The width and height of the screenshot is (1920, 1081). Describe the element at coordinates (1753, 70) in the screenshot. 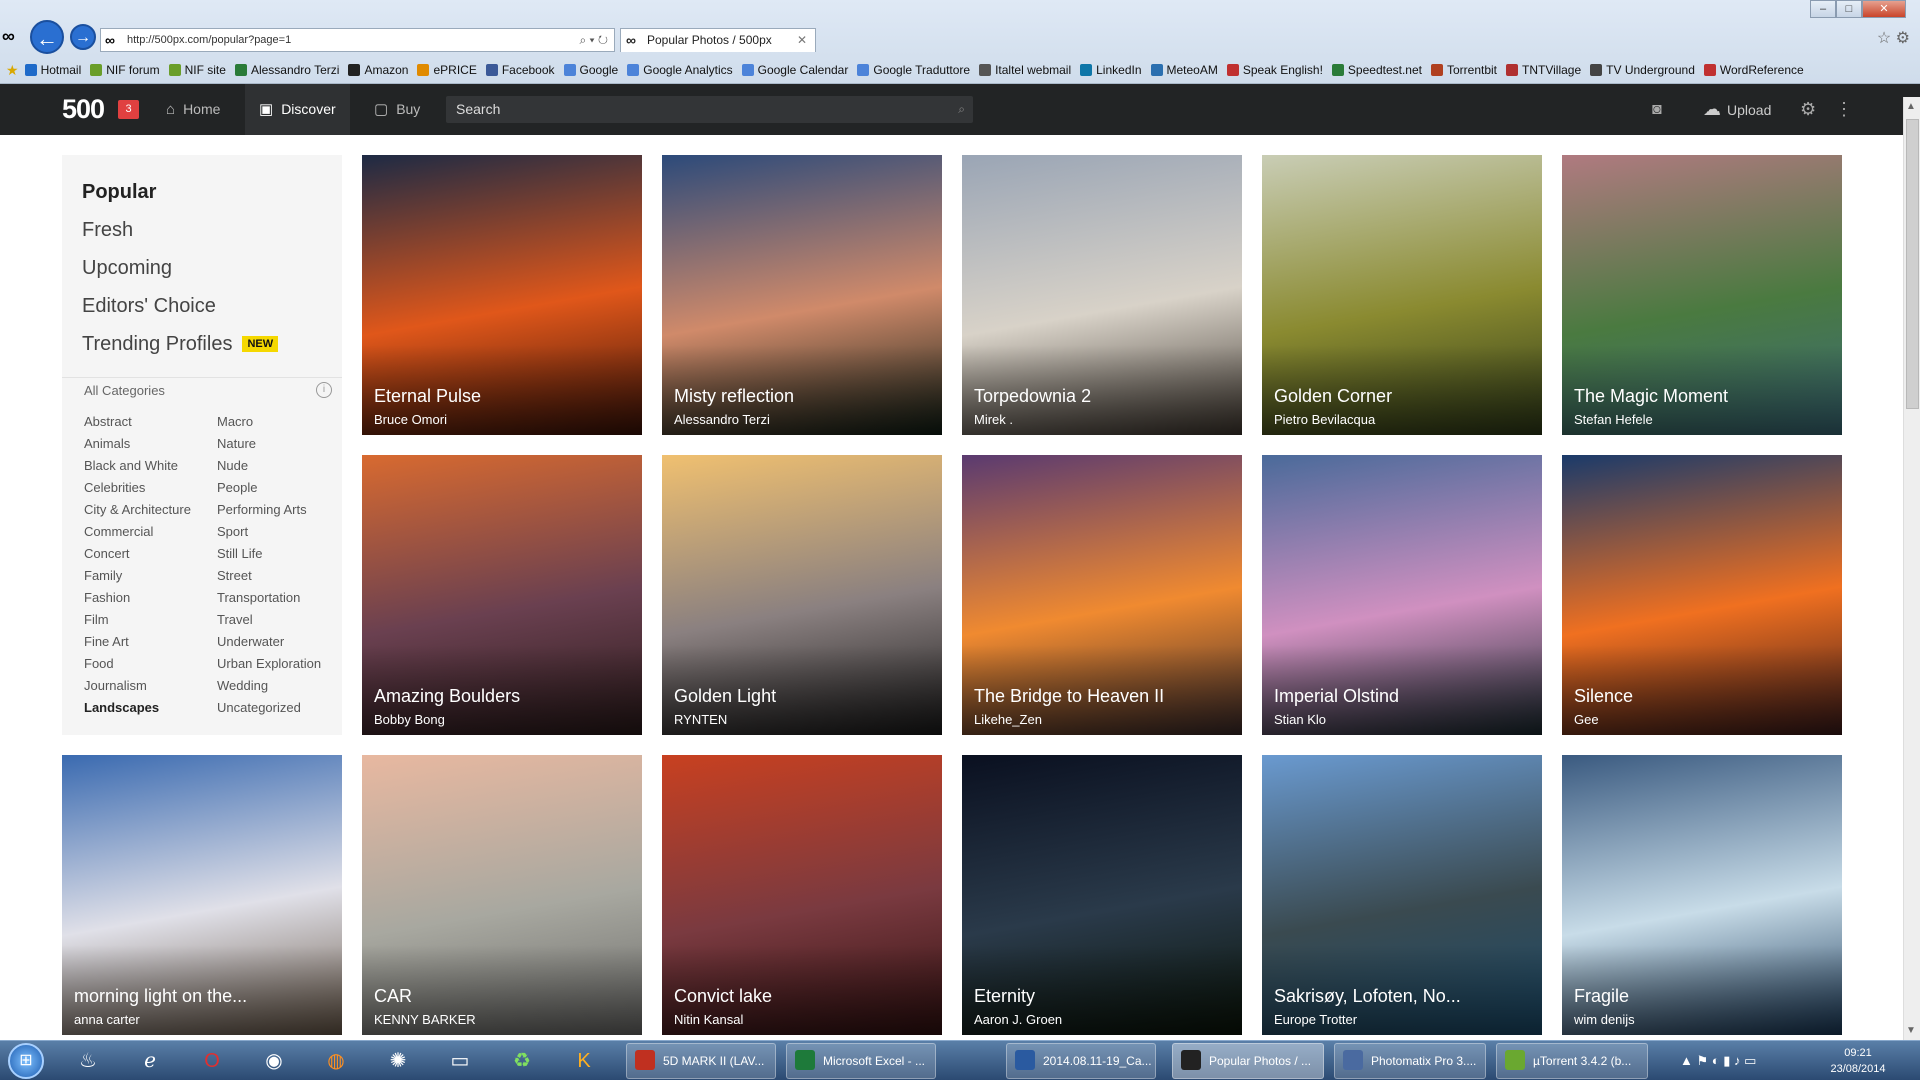

I see `favorite-link: WordReference` at that location.